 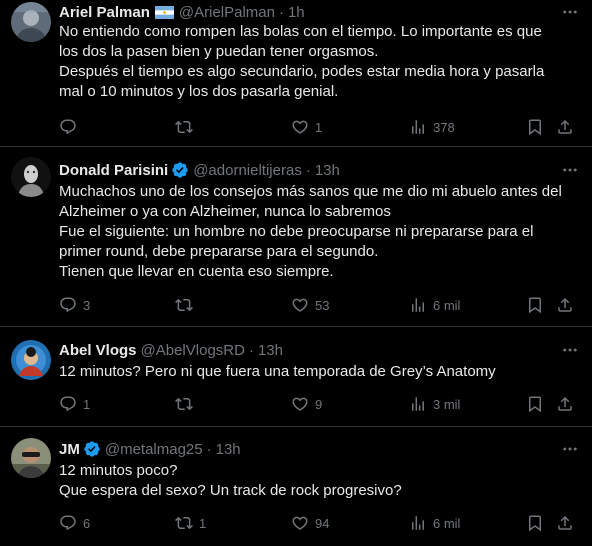 What do you see at coordinates (190, 523) in the screenshot?
I see `retweet-button: 1` at bounding box center [190, 523].